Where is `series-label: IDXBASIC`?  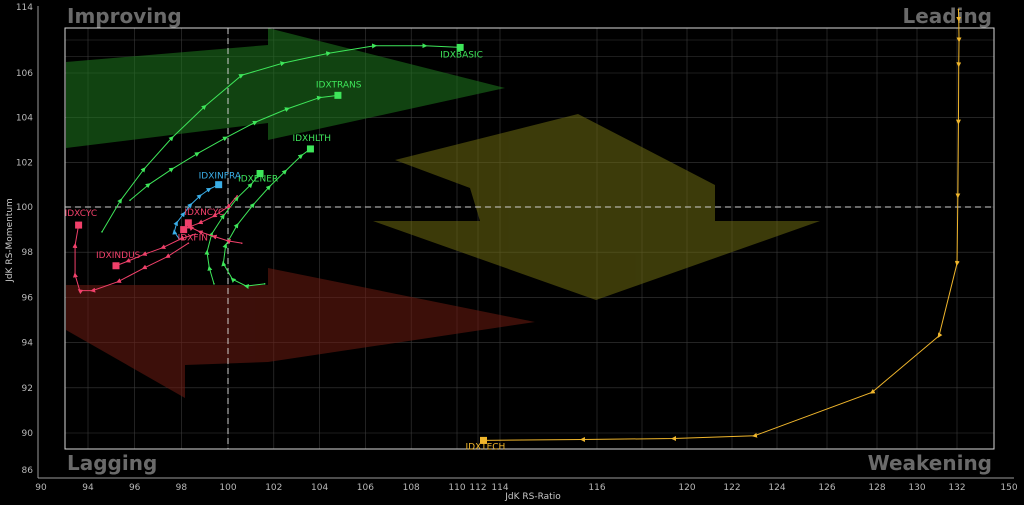 series-label: IDXBASIC is located at coordinates (461, 55).